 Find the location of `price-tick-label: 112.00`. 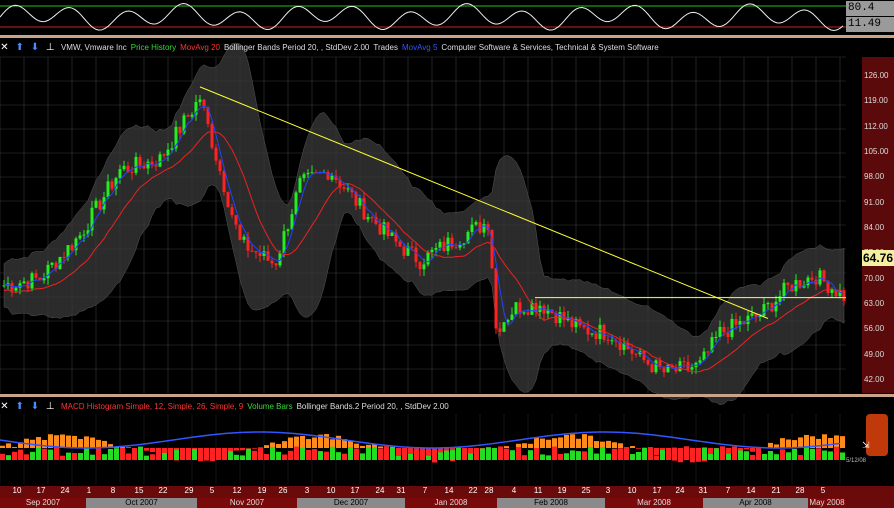

price-tick-label: 112.00 is located at coordinates (876, 126).